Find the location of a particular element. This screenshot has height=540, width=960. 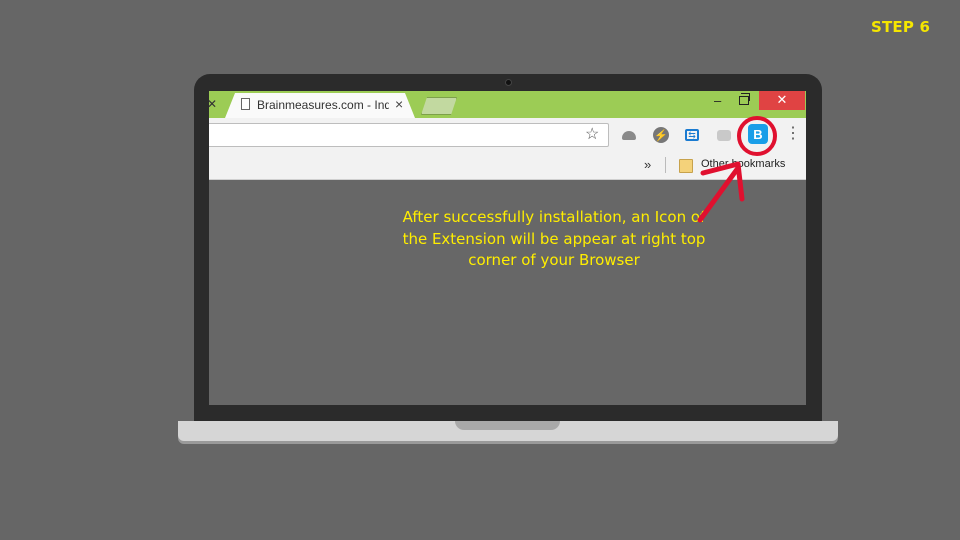

chat-extension-icon is located at coordinates (724, 135).